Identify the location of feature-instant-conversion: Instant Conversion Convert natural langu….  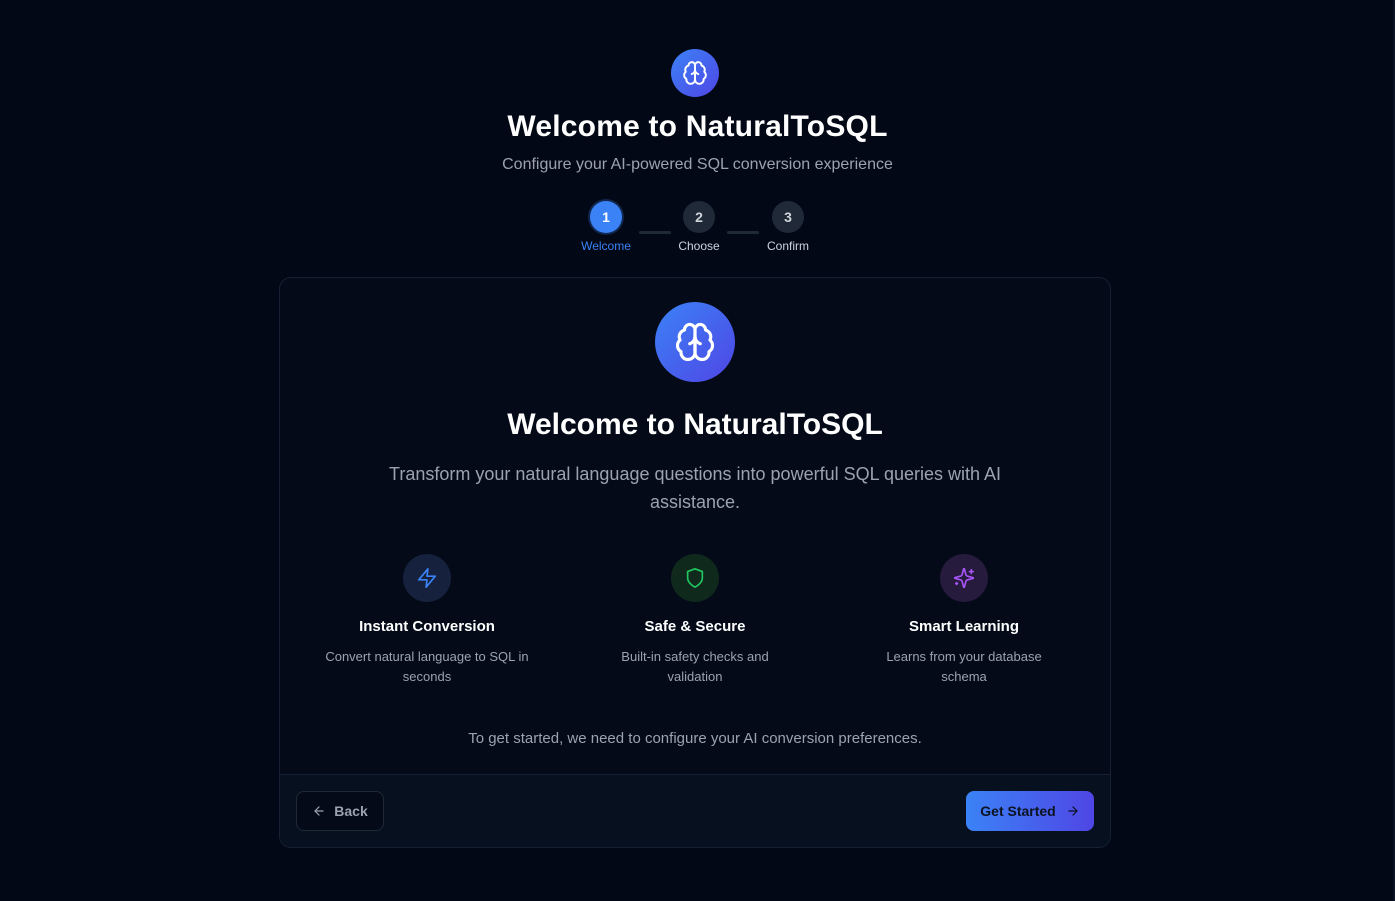
(427, 620).